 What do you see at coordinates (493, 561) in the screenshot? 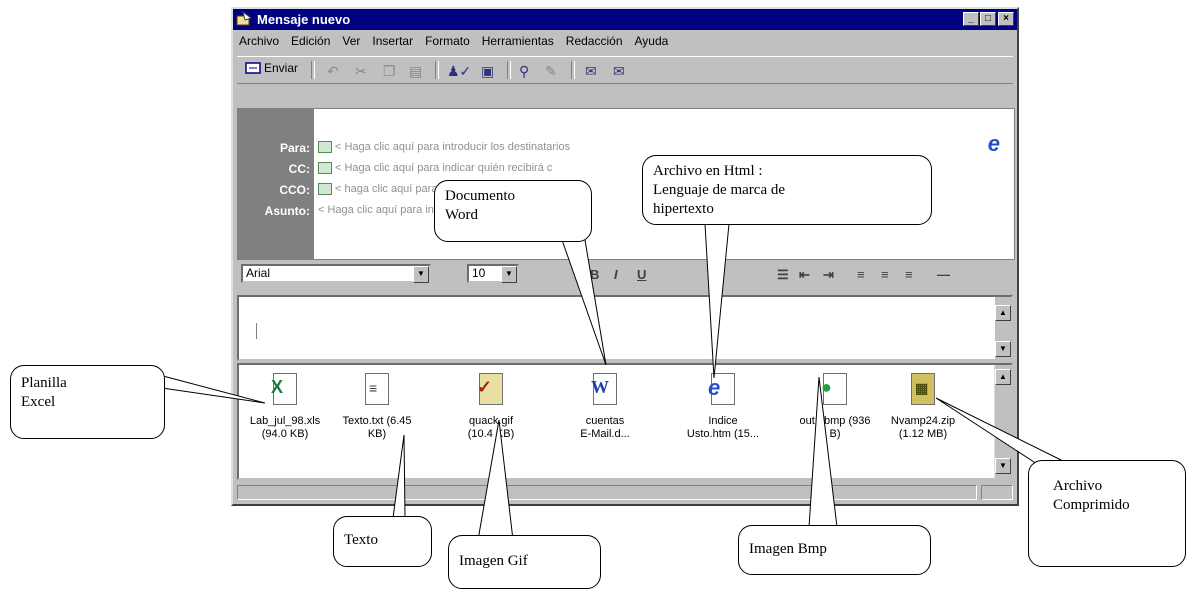
I see `callout-text: Imagen Gif` at bounding box center [493, 561].